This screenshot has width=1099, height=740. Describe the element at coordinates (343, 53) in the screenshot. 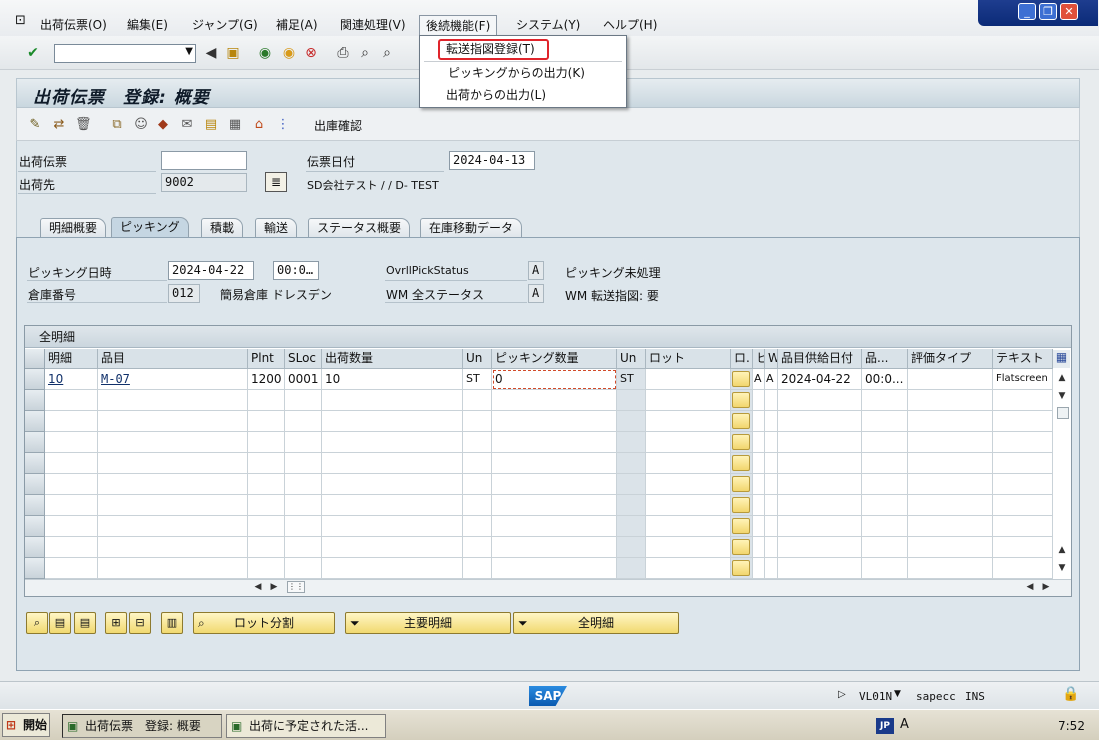

I see `print-icon: ⎙` at that location.